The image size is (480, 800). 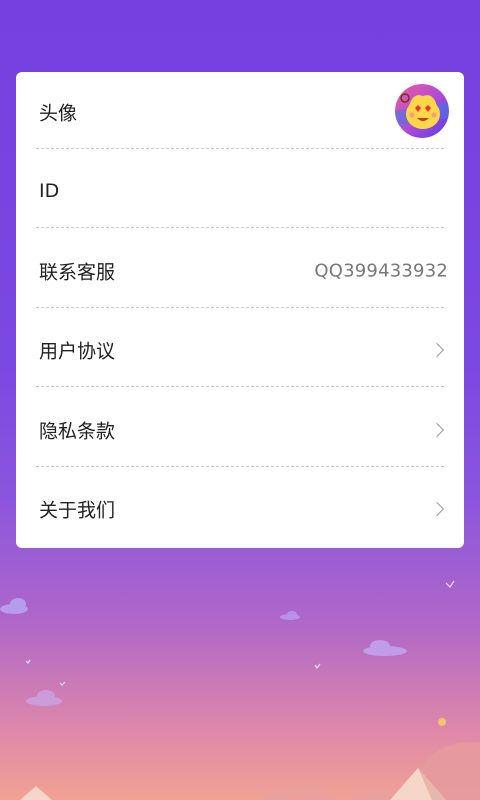 What do you see at coordinates (240, 270) in the screenshot?
I see `row-contact-service: 联系客服 QQ399433932` at bounding box center [240, 270].